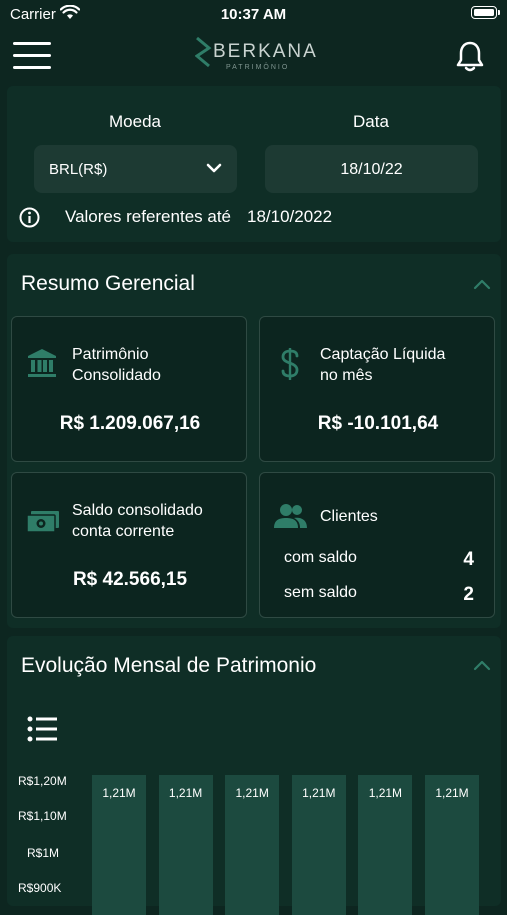 Image resolution: width=507 pixels, height=915 pixels. What do you see at coordinates (135, 169) in the screenshot?
I see `currency-select: BRL(R$)` at bounding box center [135, 169].